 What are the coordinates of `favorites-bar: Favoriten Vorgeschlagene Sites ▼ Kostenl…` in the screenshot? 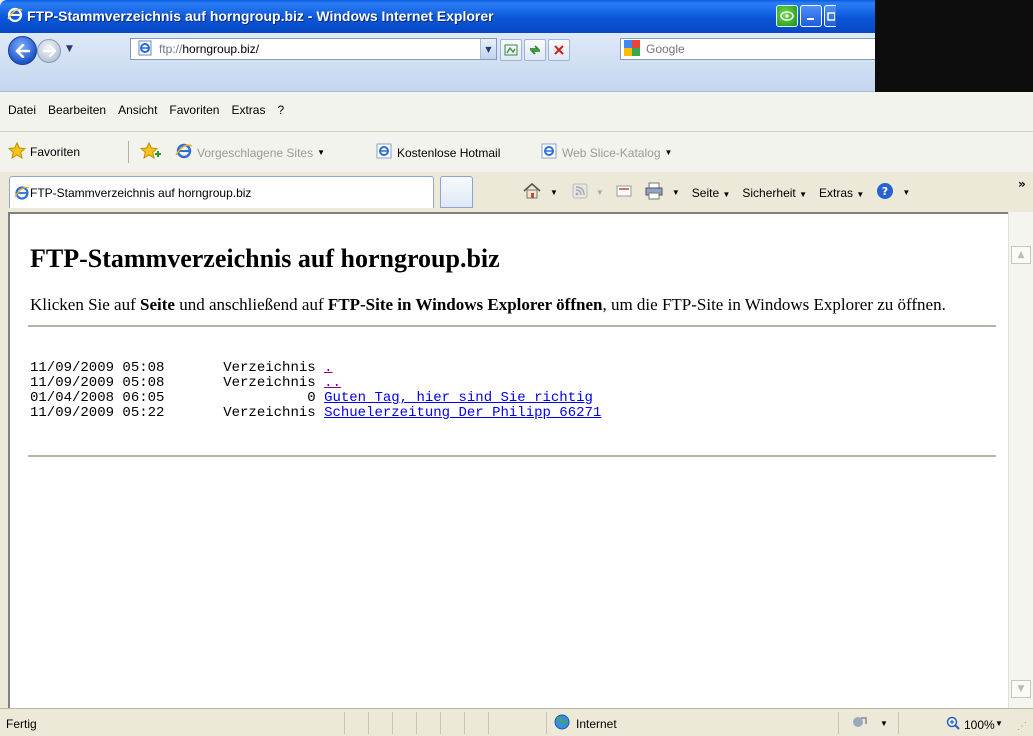 It's located at (516, 152).